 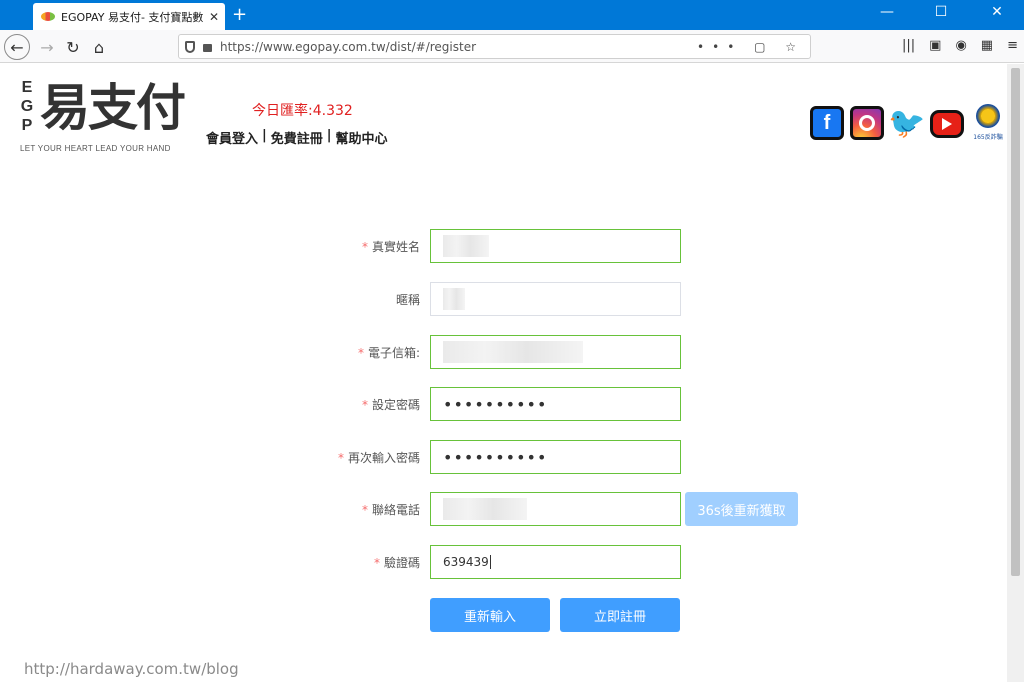 I want to click on confirm-password-input: ••••••••••, so click(x=555, y=457).